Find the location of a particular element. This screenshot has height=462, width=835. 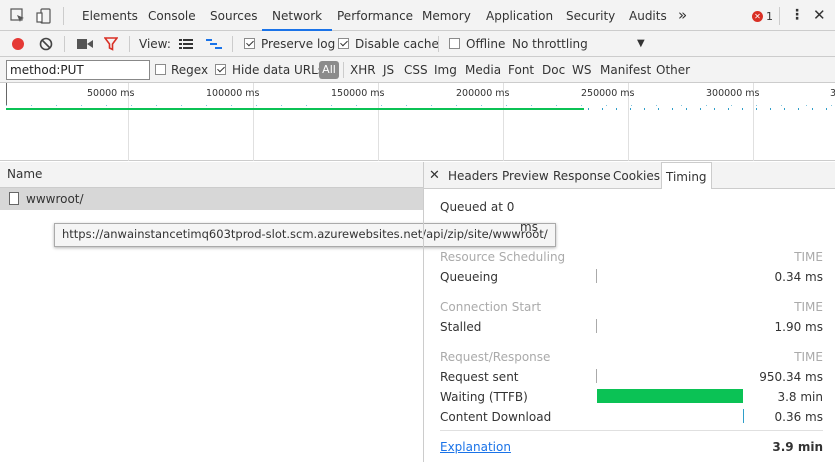

filter-type-xhr: XHR is located at coordinates (363, 70).